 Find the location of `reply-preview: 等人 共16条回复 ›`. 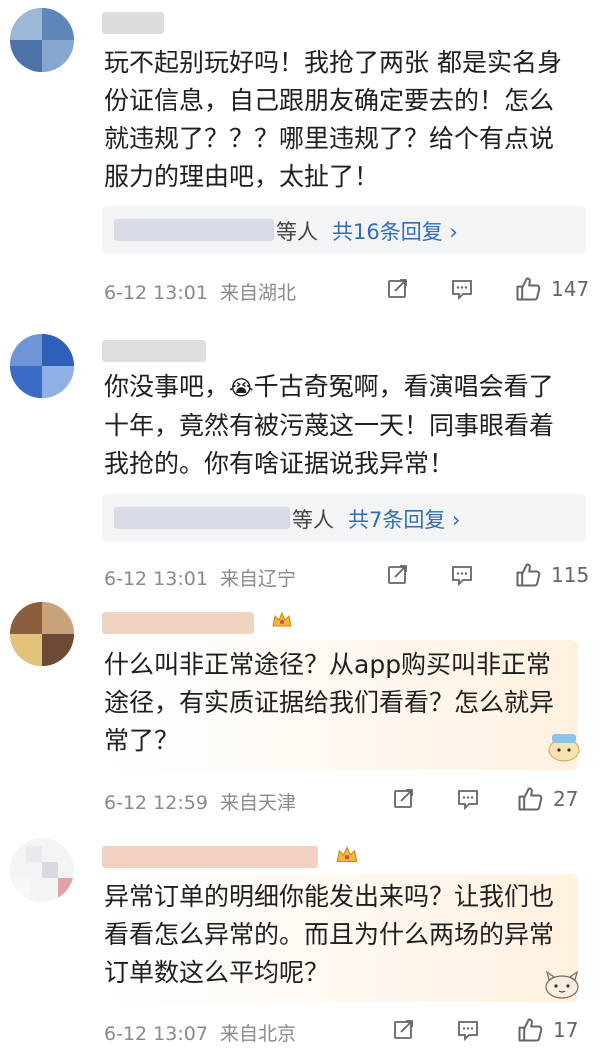

reply-preview: 等人 共16条回复 › is located at coordinates (344, 230).